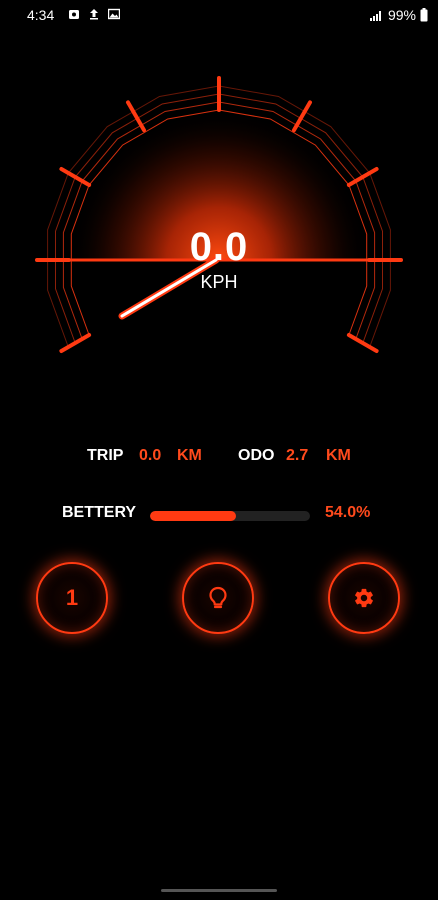 This screenshot has height=900, width=438. I want to click on odo-unit: KM, so click(338, 455).